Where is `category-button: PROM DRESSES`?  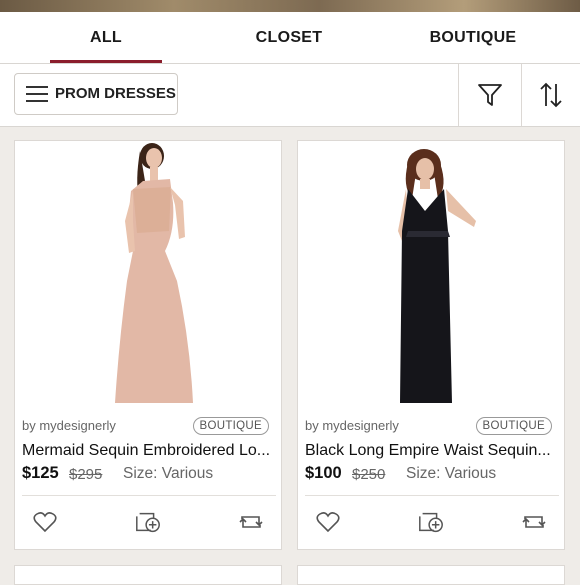 category-button: PROM DRESSES is located at coordinates (96, 94).